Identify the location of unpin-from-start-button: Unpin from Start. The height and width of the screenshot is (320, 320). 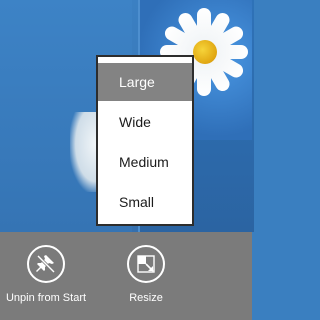
(46, 276).